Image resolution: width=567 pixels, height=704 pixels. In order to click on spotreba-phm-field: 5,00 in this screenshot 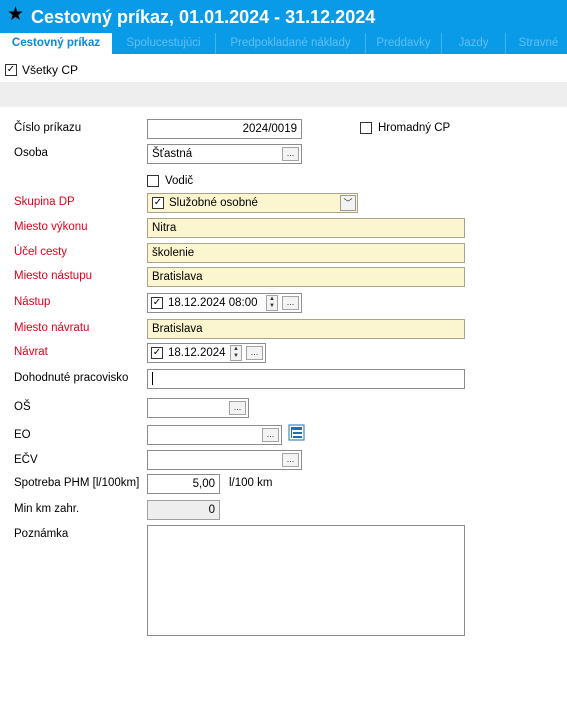, I will do `click(183, 484)`.